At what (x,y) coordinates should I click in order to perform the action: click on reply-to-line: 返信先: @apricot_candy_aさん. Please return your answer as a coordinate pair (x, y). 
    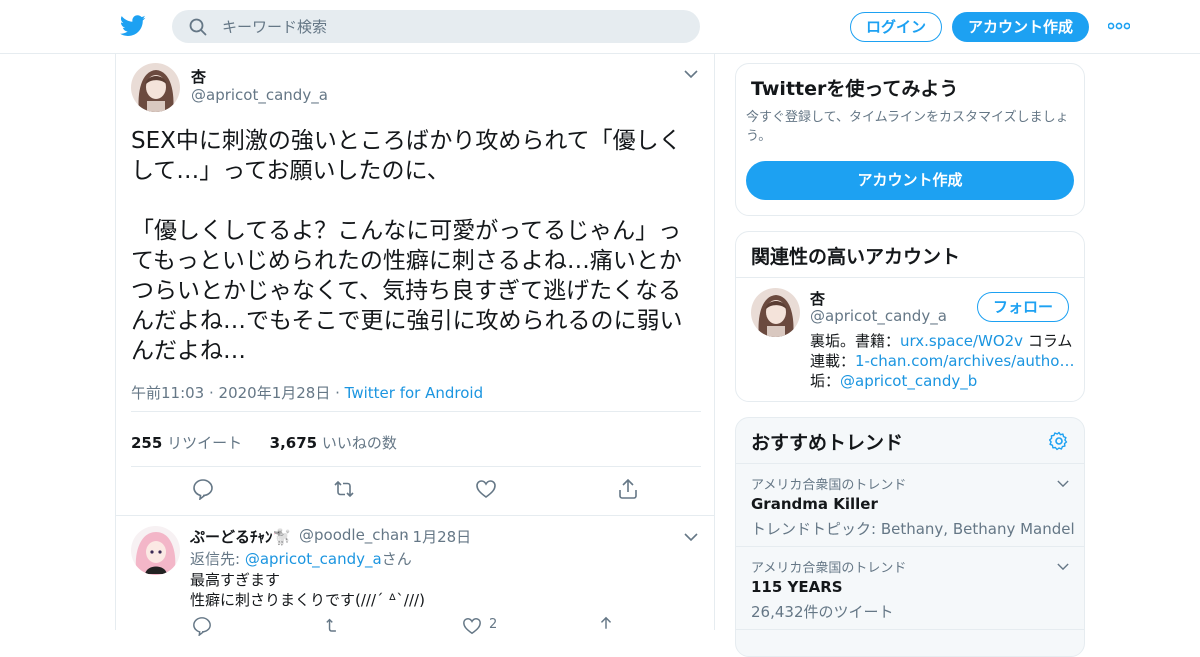
    Looking at the image, I should click on (301, 558).